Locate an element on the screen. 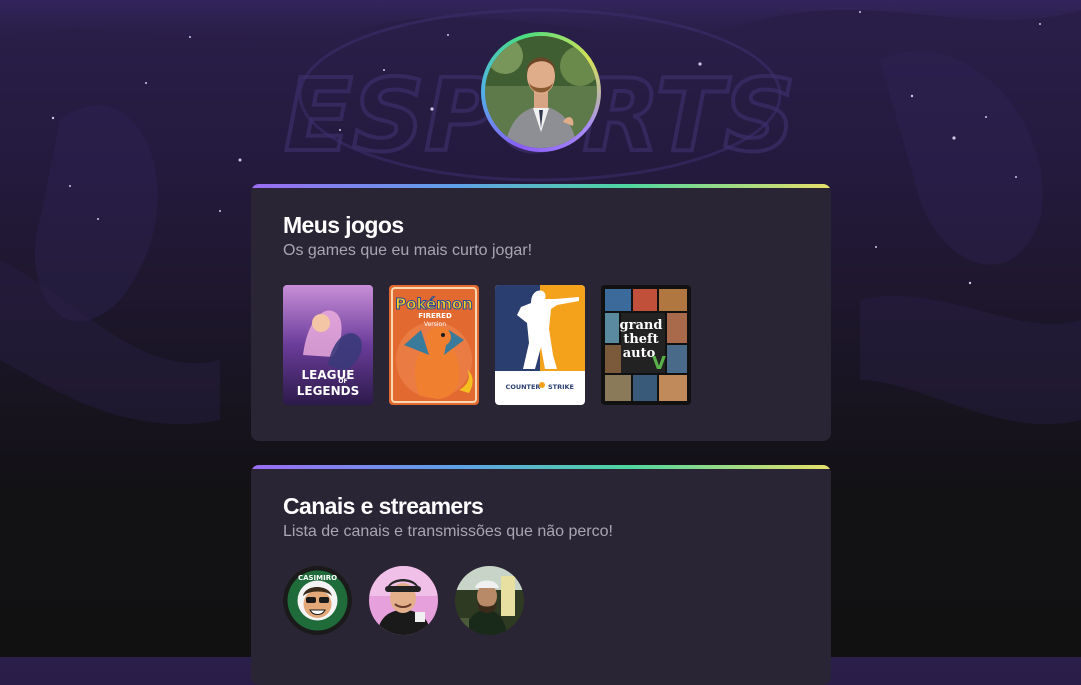  svg-text: CASIMIRO is located at coordinates (317, 578).